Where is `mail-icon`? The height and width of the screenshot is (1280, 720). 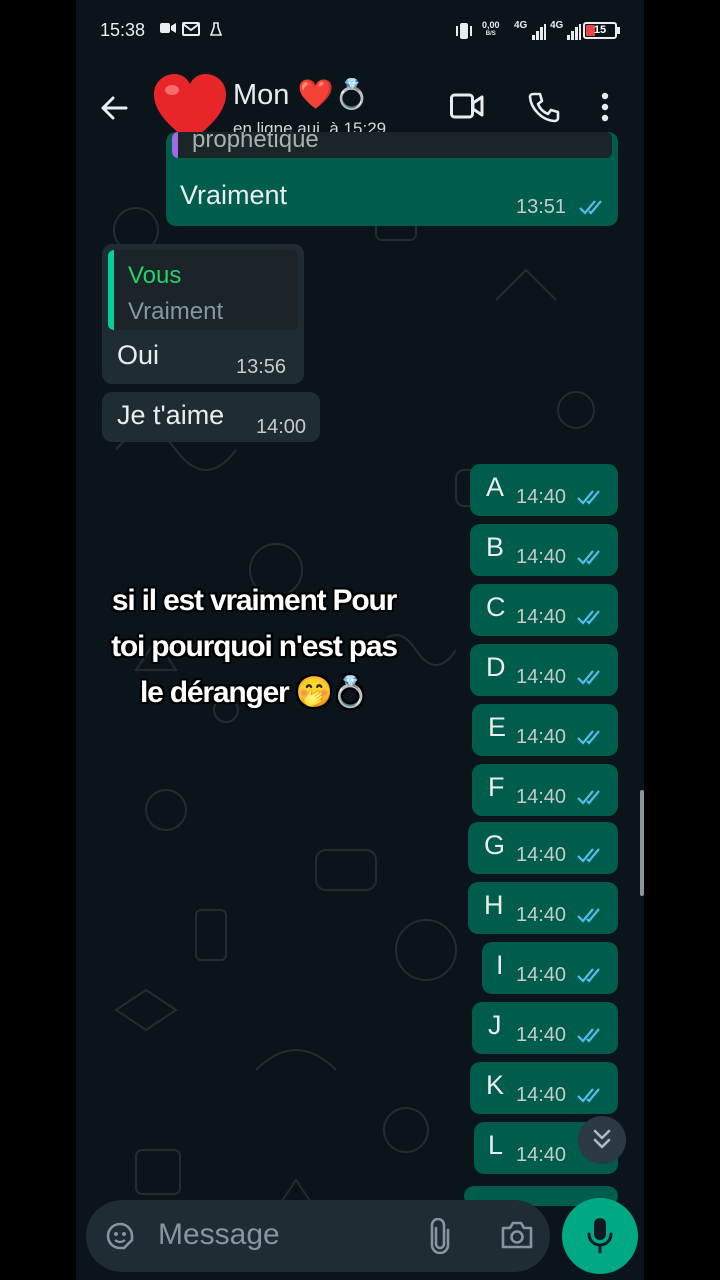 mail-icon is located at coordinates (191, 29).